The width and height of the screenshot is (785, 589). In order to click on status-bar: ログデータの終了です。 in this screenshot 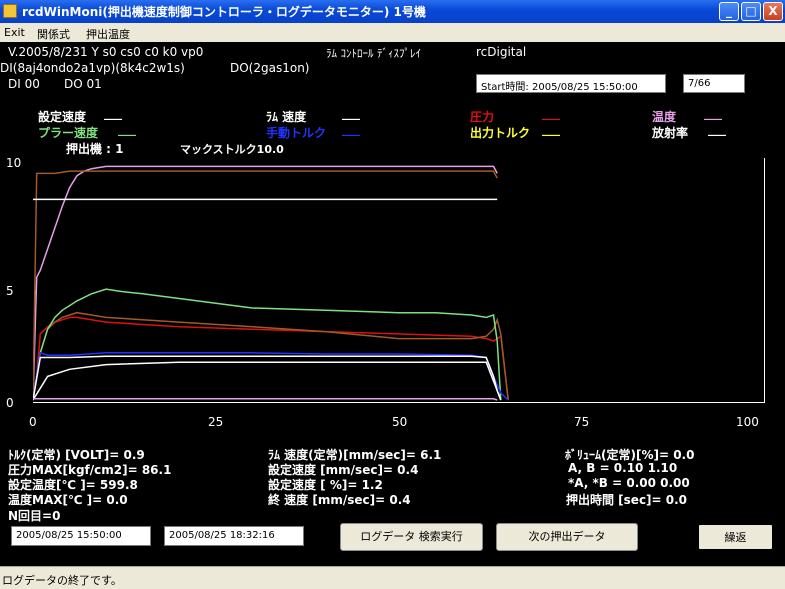, I will do `click(392, 577)`.